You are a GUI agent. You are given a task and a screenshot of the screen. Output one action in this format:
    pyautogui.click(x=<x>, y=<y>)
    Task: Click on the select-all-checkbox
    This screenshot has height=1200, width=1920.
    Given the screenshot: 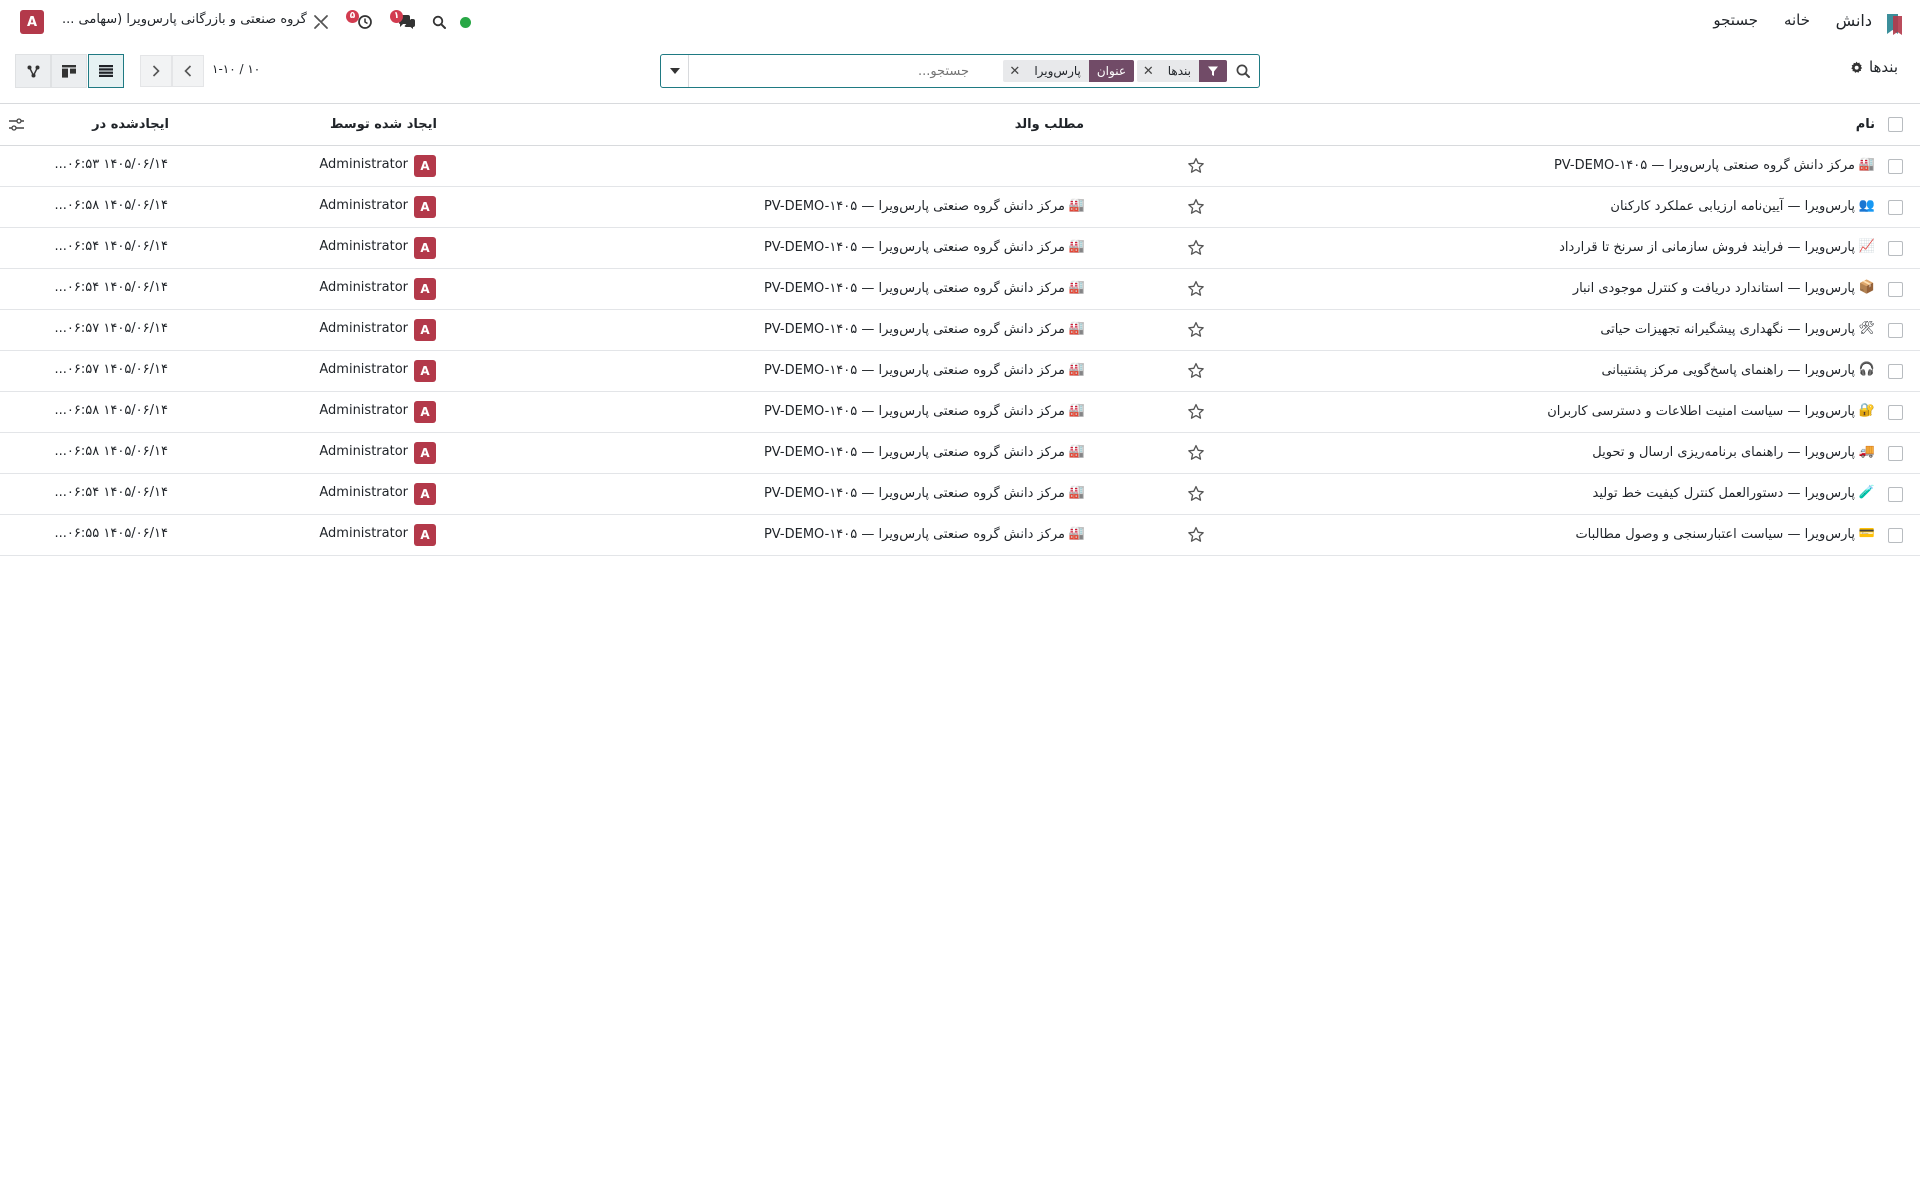 What is the action you would take?
    pyautogui.click(x=1895, y=124)
    